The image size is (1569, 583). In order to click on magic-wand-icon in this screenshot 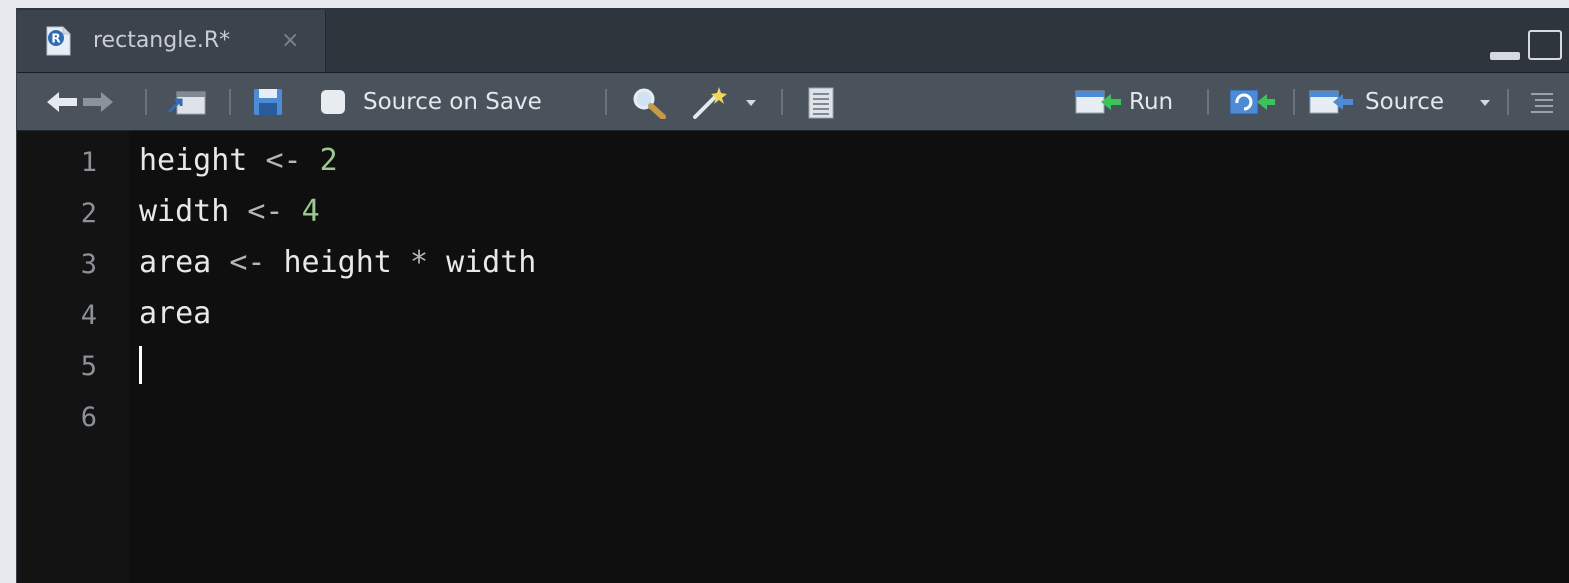, I will do `click(711, 102)`.